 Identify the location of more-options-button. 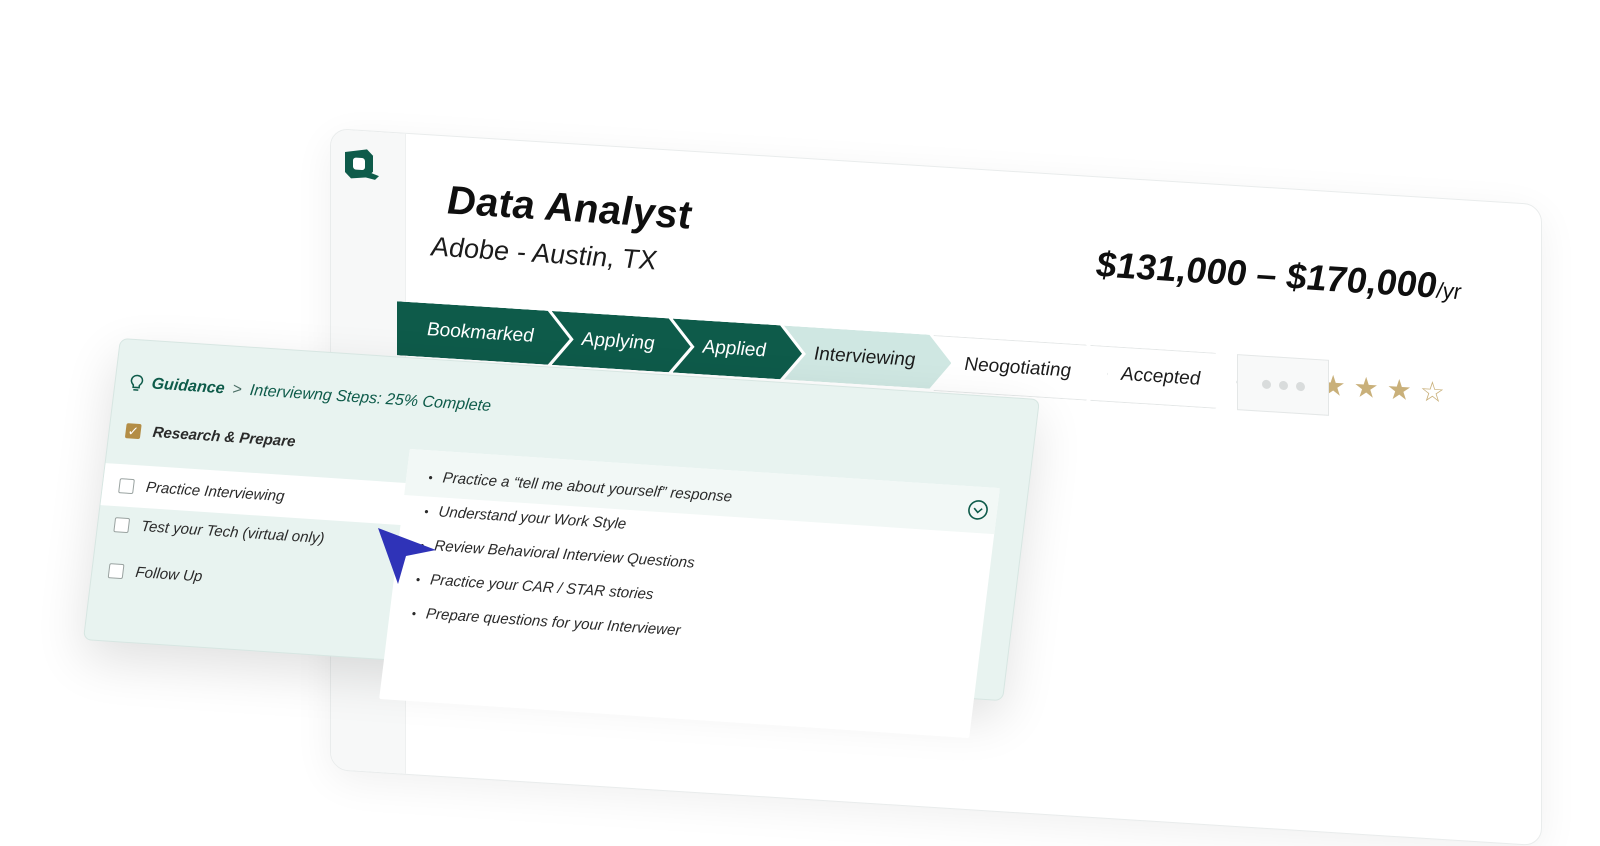
(1283, 385).